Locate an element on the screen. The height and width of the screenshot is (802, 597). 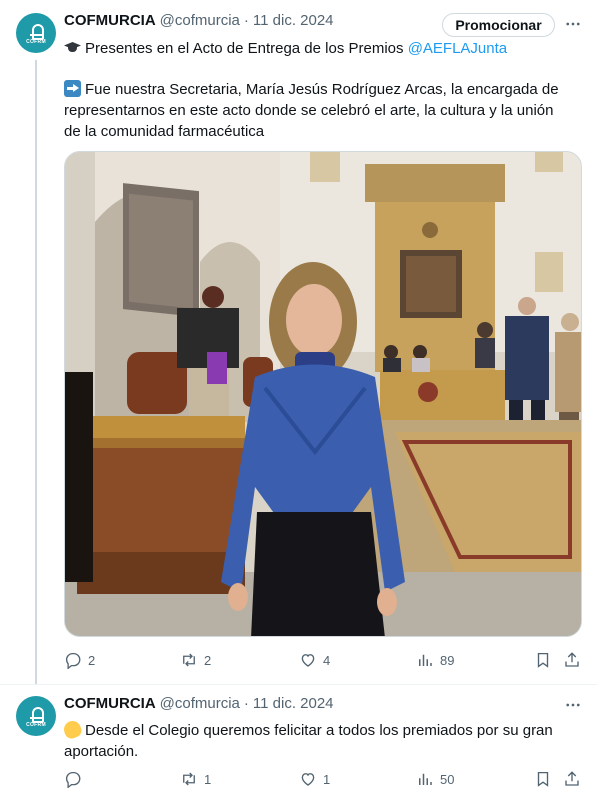
like-count: 1 is located at coordinates (327, 779).